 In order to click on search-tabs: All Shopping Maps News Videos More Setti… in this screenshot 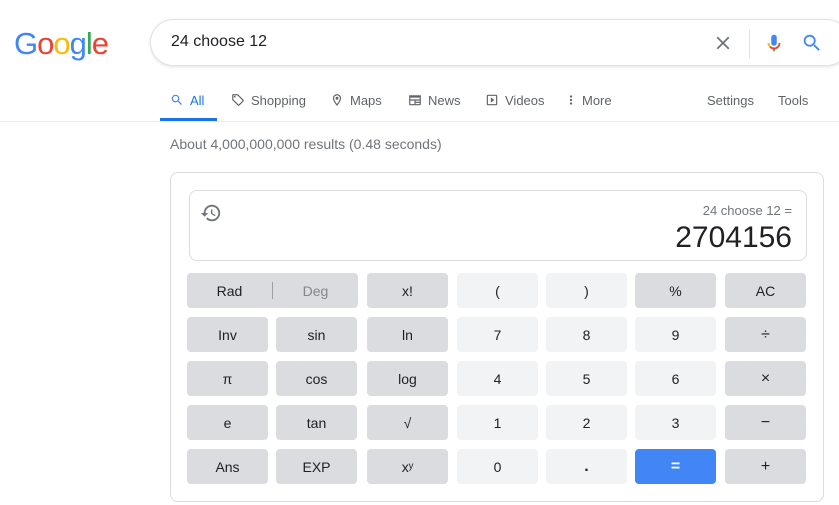, I will do `click(419, 101)`.